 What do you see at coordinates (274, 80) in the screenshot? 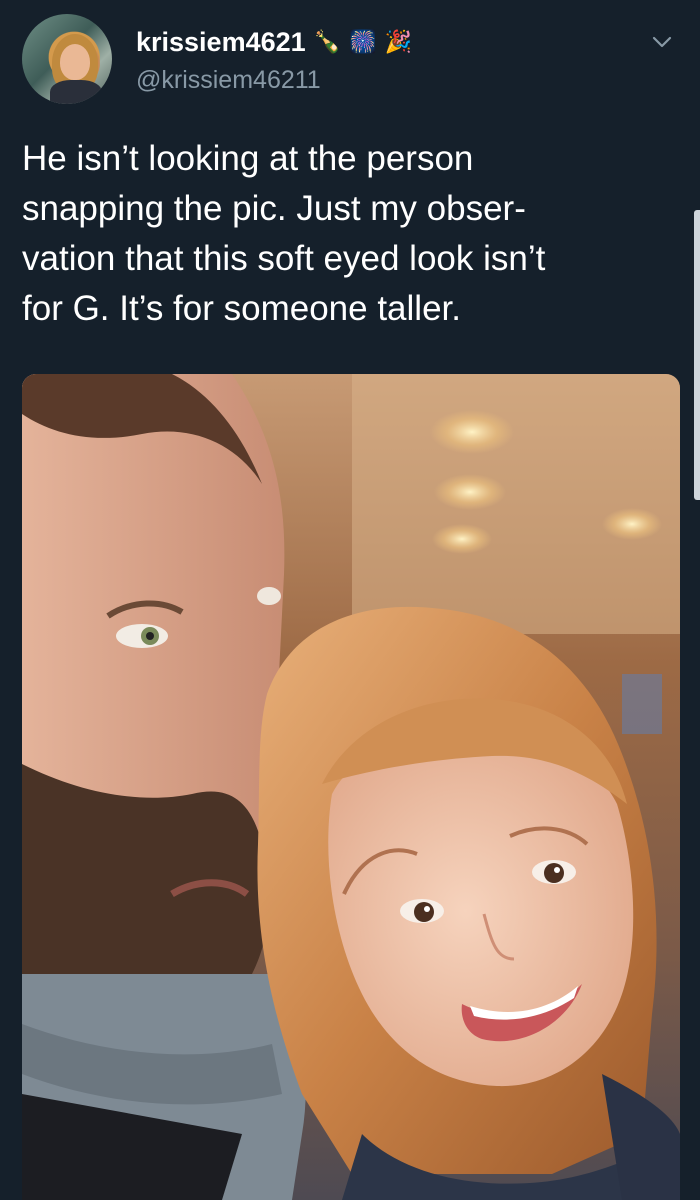
I see `user-handle: @krissiem46211` at bounding box center [274, 80].